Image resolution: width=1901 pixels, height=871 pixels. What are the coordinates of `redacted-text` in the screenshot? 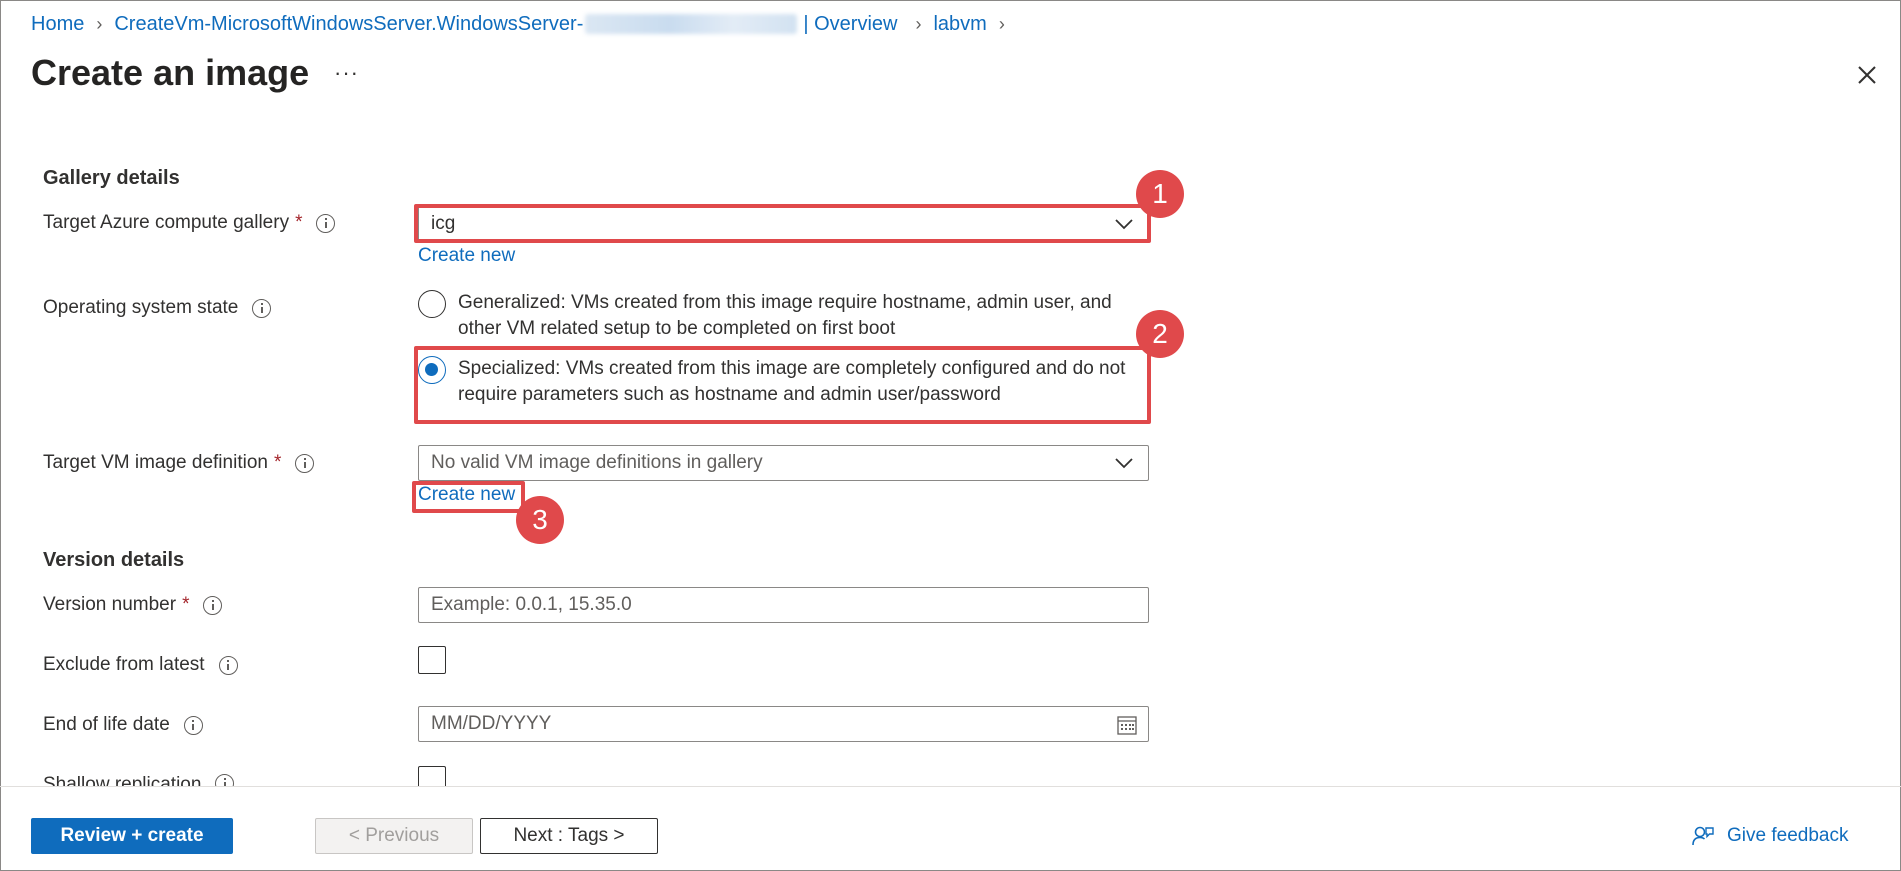 It's located at (691, 24).